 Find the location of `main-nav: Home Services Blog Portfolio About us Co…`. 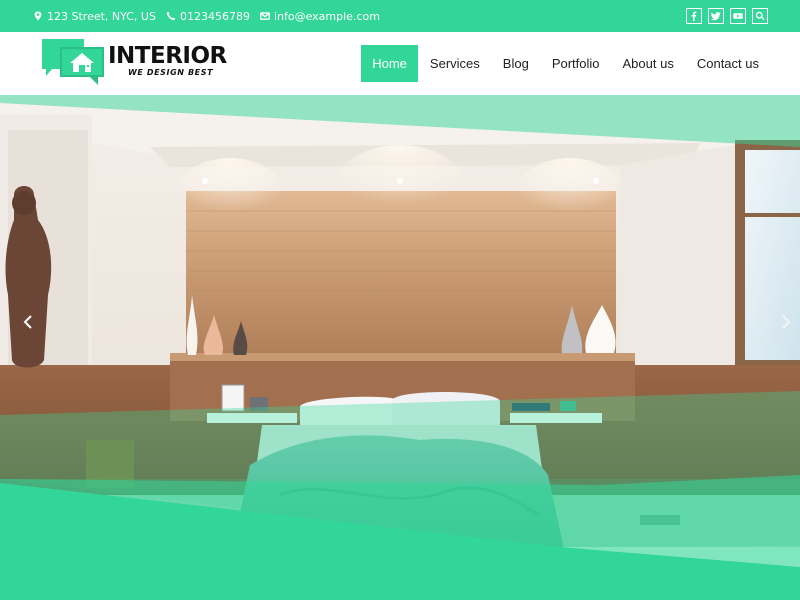

main-nav: Home Services Blog Portfolio About us Co… is located at coordinates (565, 63).